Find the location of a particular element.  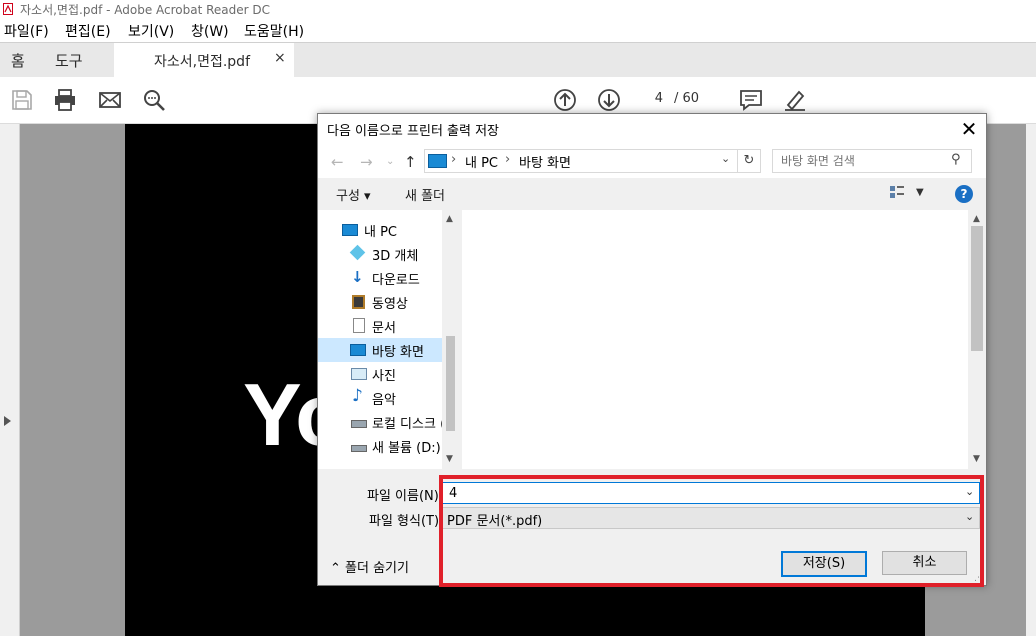

nav-pane-scrollbar: ▲ ▼ is located at coordinates (451, 339).